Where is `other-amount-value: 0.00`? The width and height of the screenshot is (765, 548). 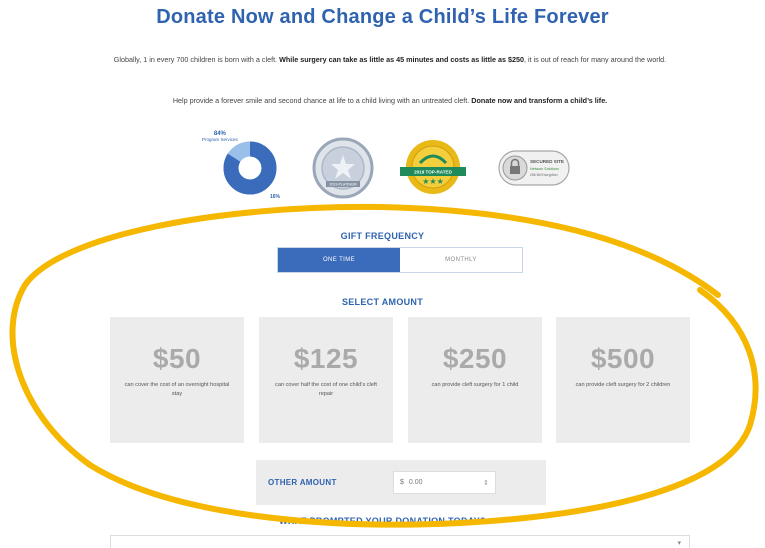 other-amount-value: 0.00 is located at coordinates (415, 482).